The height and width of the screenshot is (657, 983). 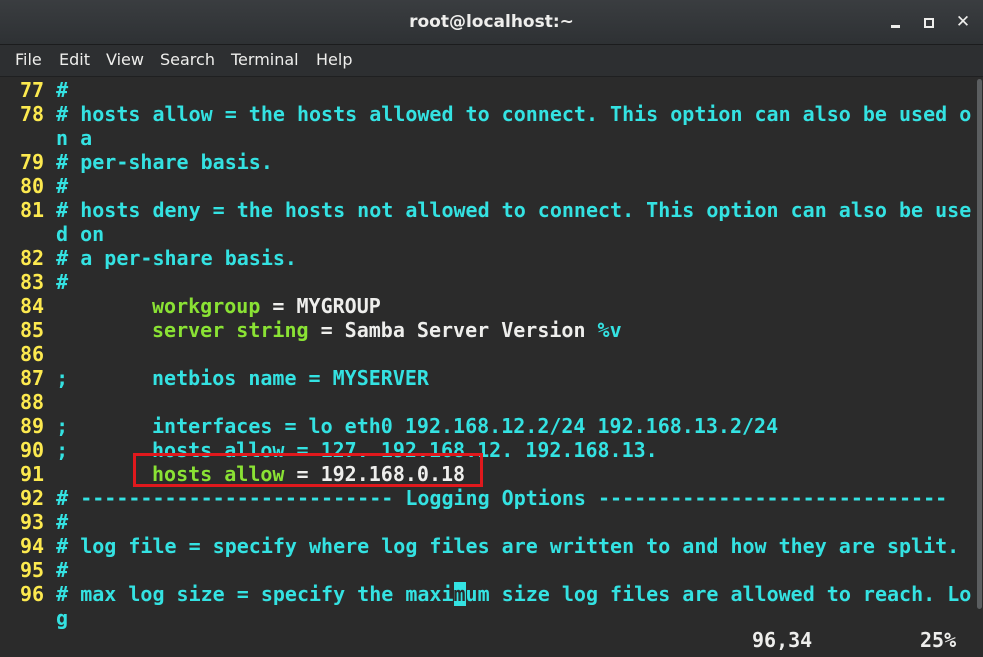 I want to click on line-80: 80 #, so click(x=44, y=186).